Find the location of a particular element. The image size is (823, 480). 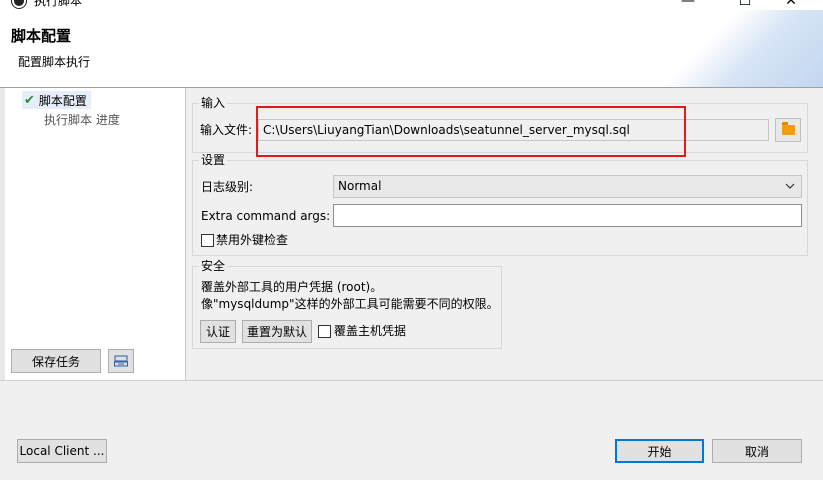

disable-fk-checkbox is located at coordinates (207, 240).